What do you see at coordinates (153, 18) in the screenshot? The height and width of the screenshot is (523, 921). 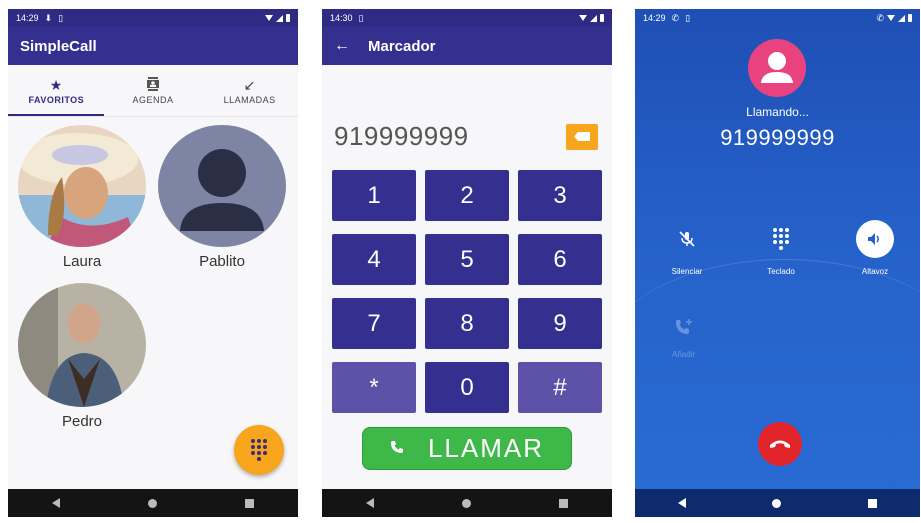 I see `status-bar: 14:29 ⬇ ▯` at bounding box center [153, 18].